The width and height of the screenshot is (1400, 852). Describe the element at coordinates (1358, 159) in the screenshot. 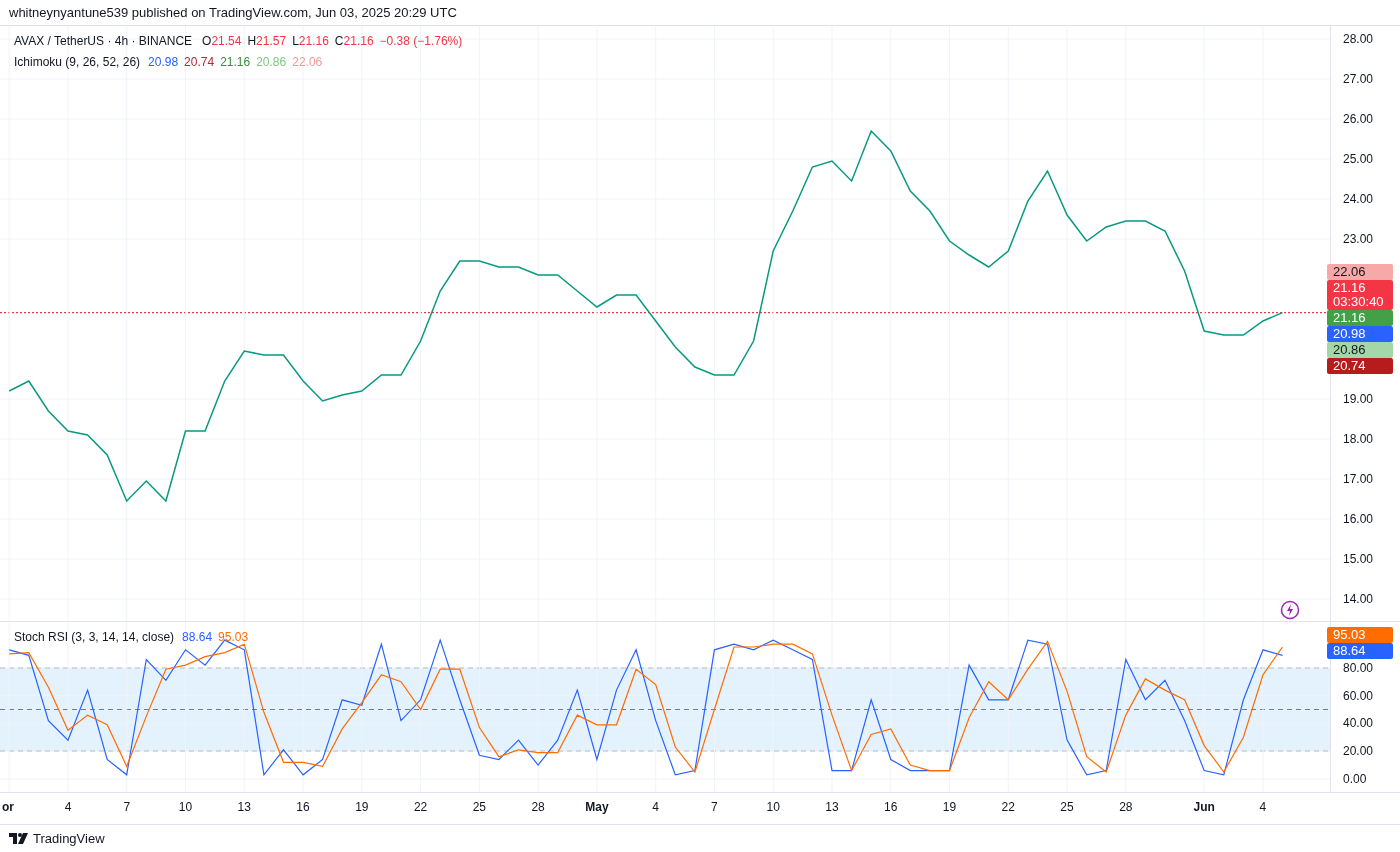

I see `axis-label: 25.00` at that location.